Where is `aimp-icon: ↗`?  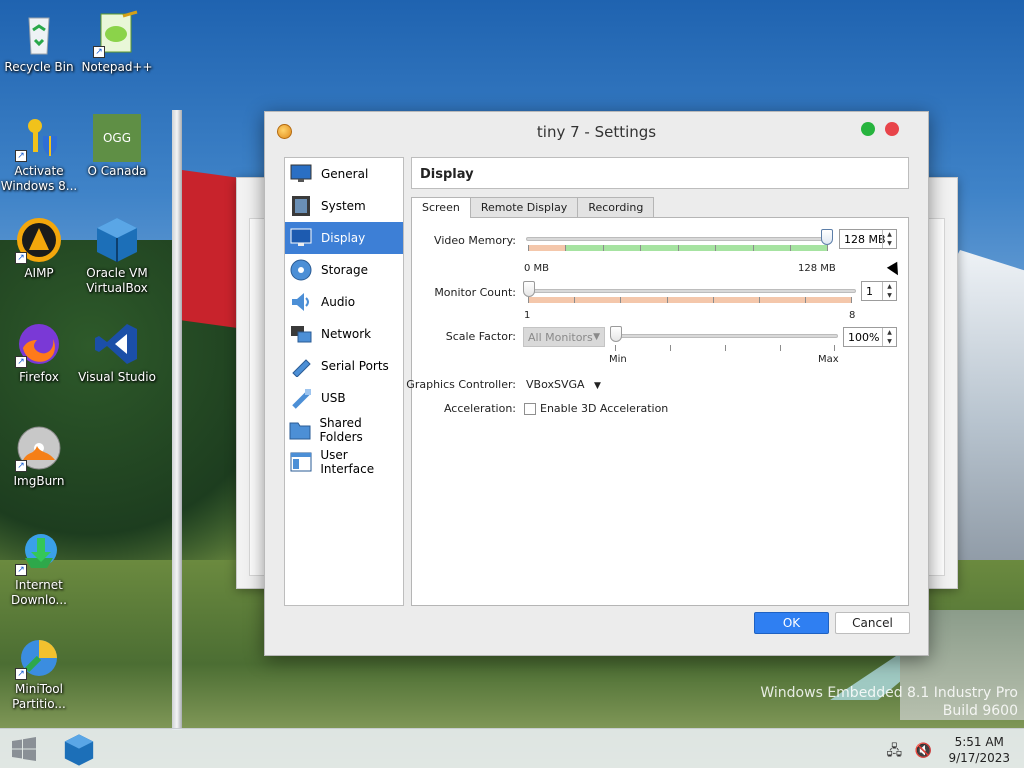 aimp-icon: ↗ is located at coordinates (39, 240).